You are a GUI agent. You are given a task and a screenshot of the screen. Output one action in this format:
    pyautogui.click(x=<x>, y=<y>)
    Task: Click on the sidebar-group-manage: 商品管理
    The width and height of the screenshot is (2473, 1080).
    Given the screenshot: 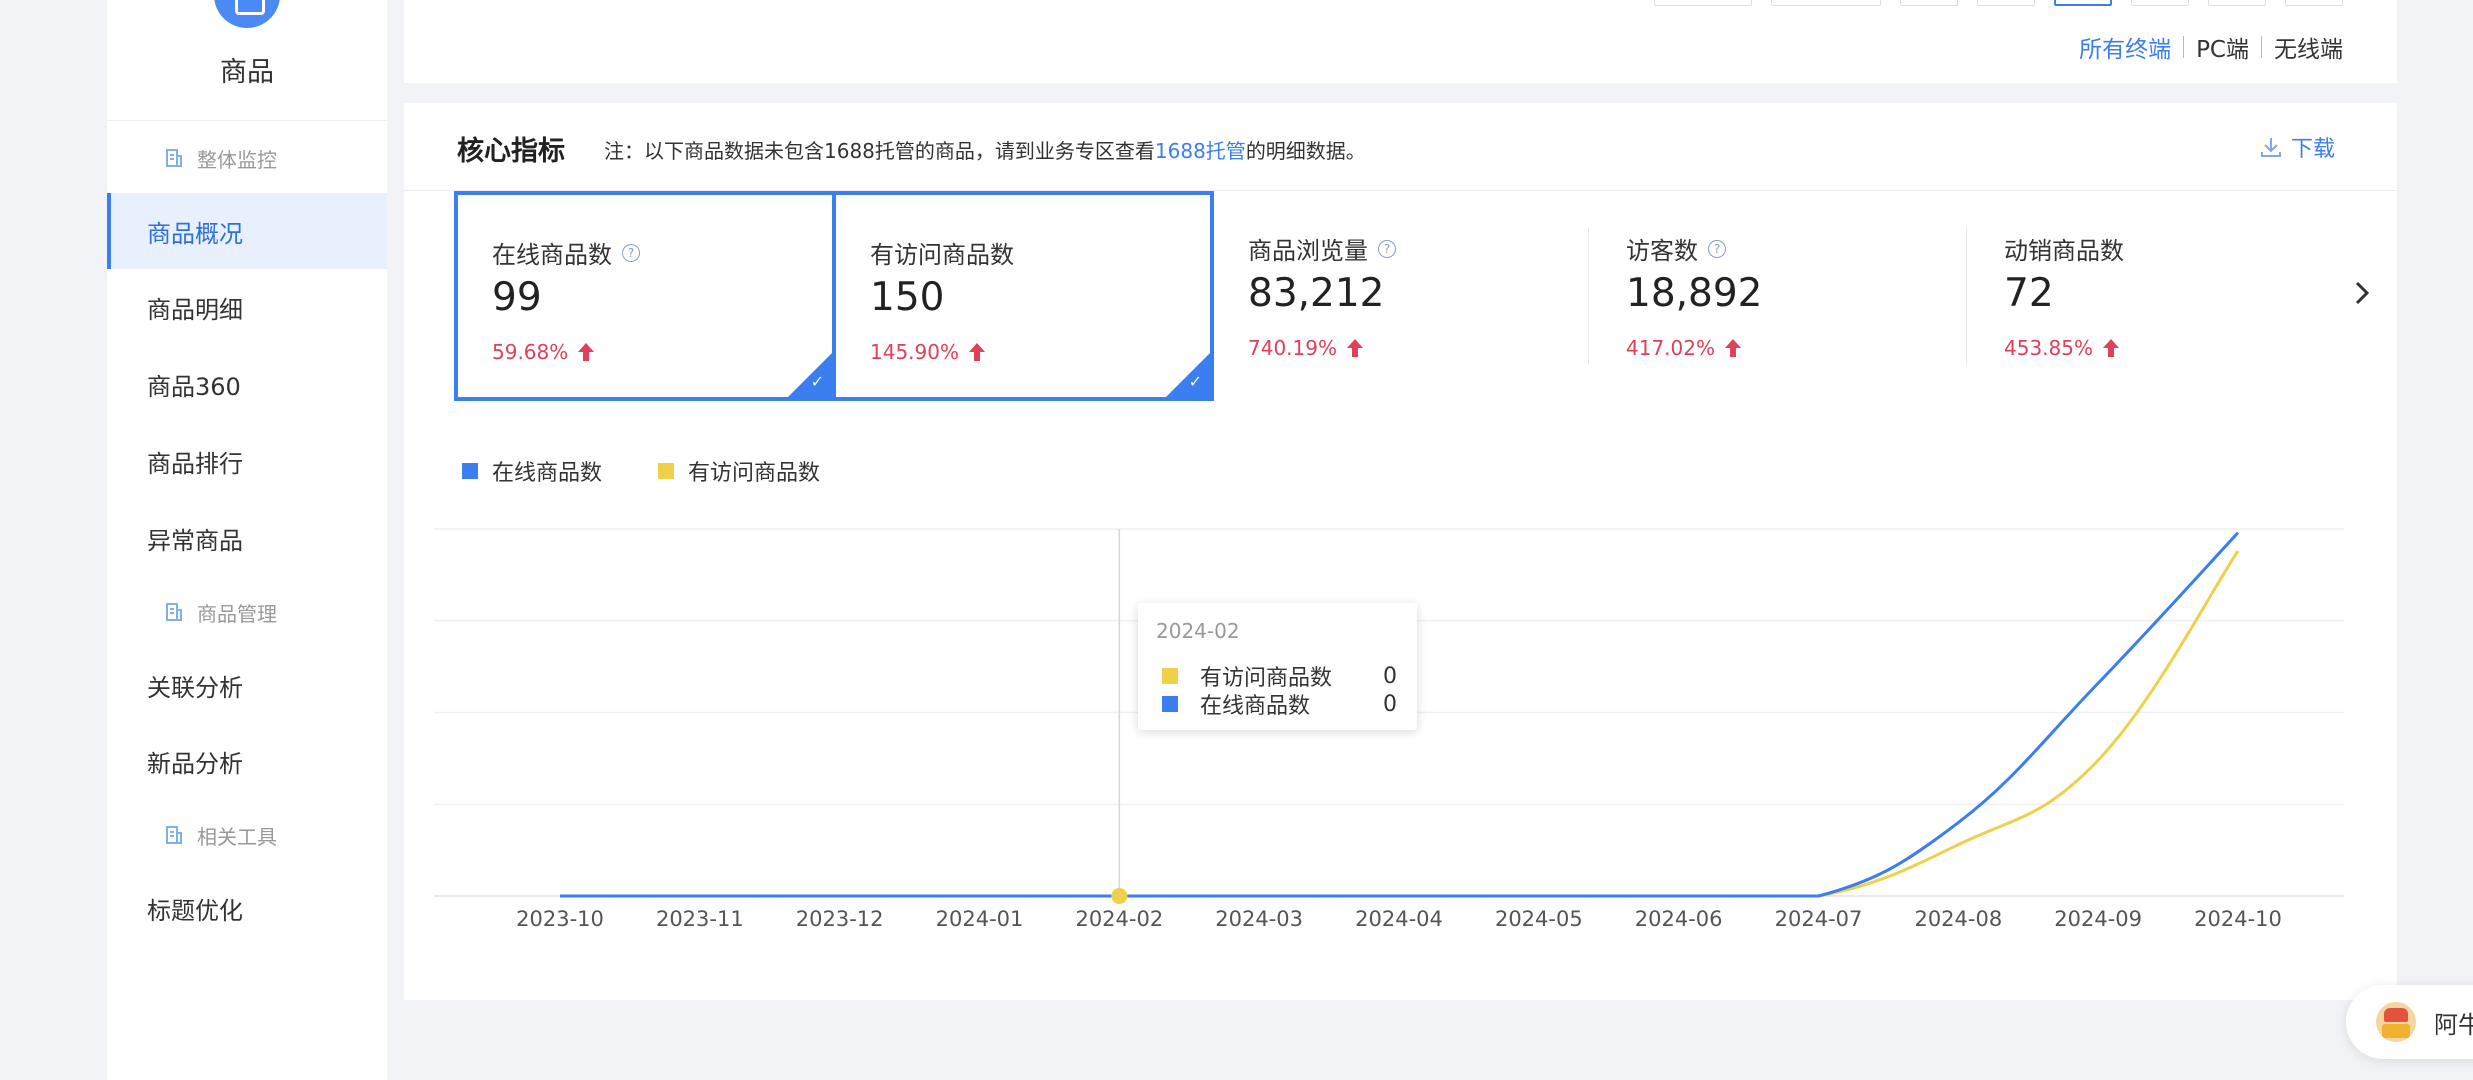 What is the action you would take?
    pyautogui.click(x=247, y=612)
    